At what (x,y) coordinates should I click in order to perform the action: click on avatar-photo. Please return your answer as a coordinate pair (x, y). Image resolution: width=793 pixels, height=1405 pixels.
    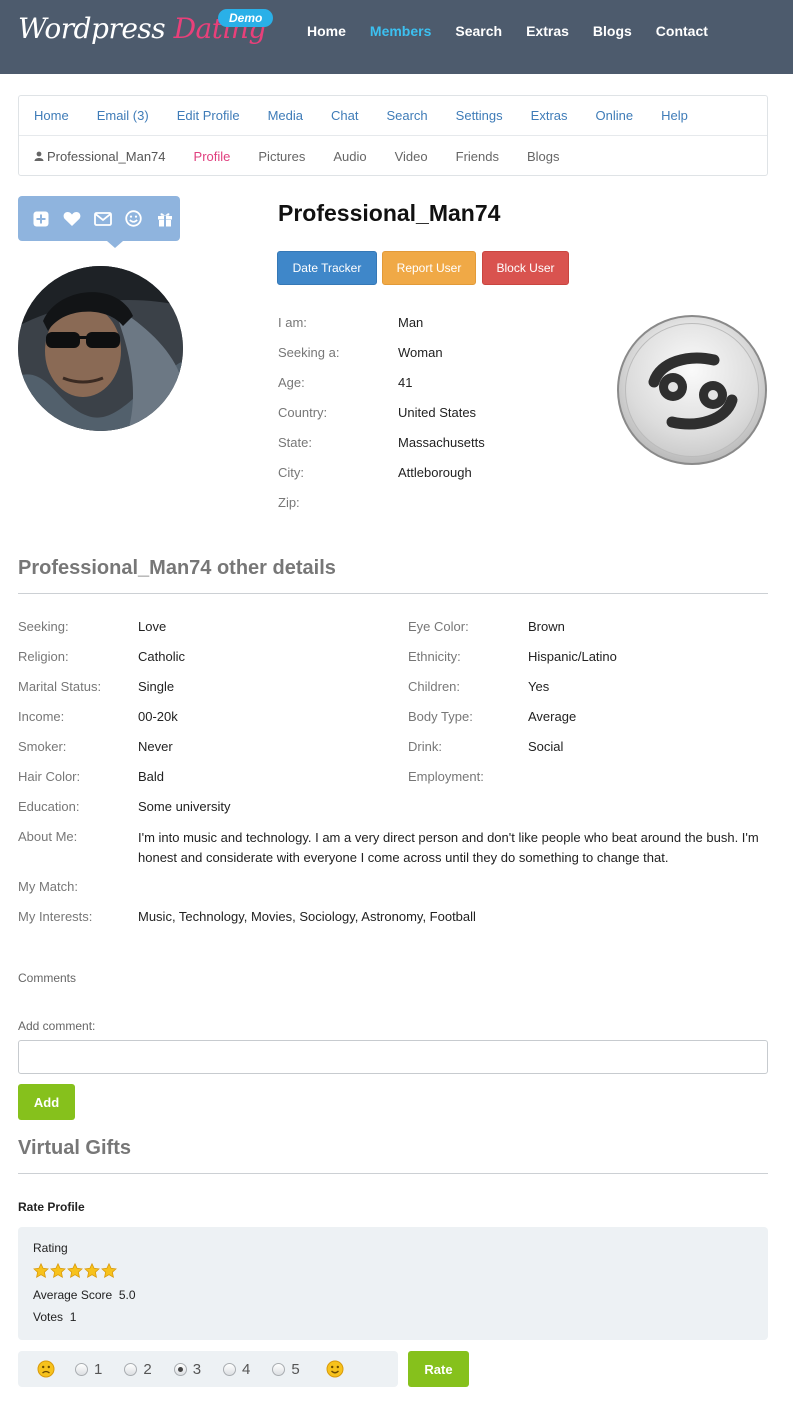
    Looking at the image, I should click on (100, 348).